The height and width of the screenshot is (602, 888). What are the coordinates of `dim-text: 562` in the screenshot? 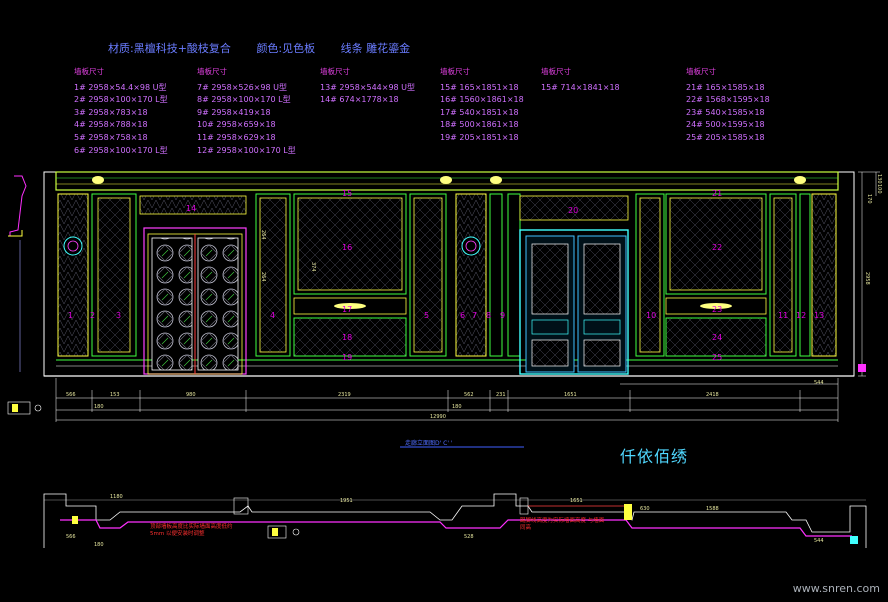 It's located at (469, 395).